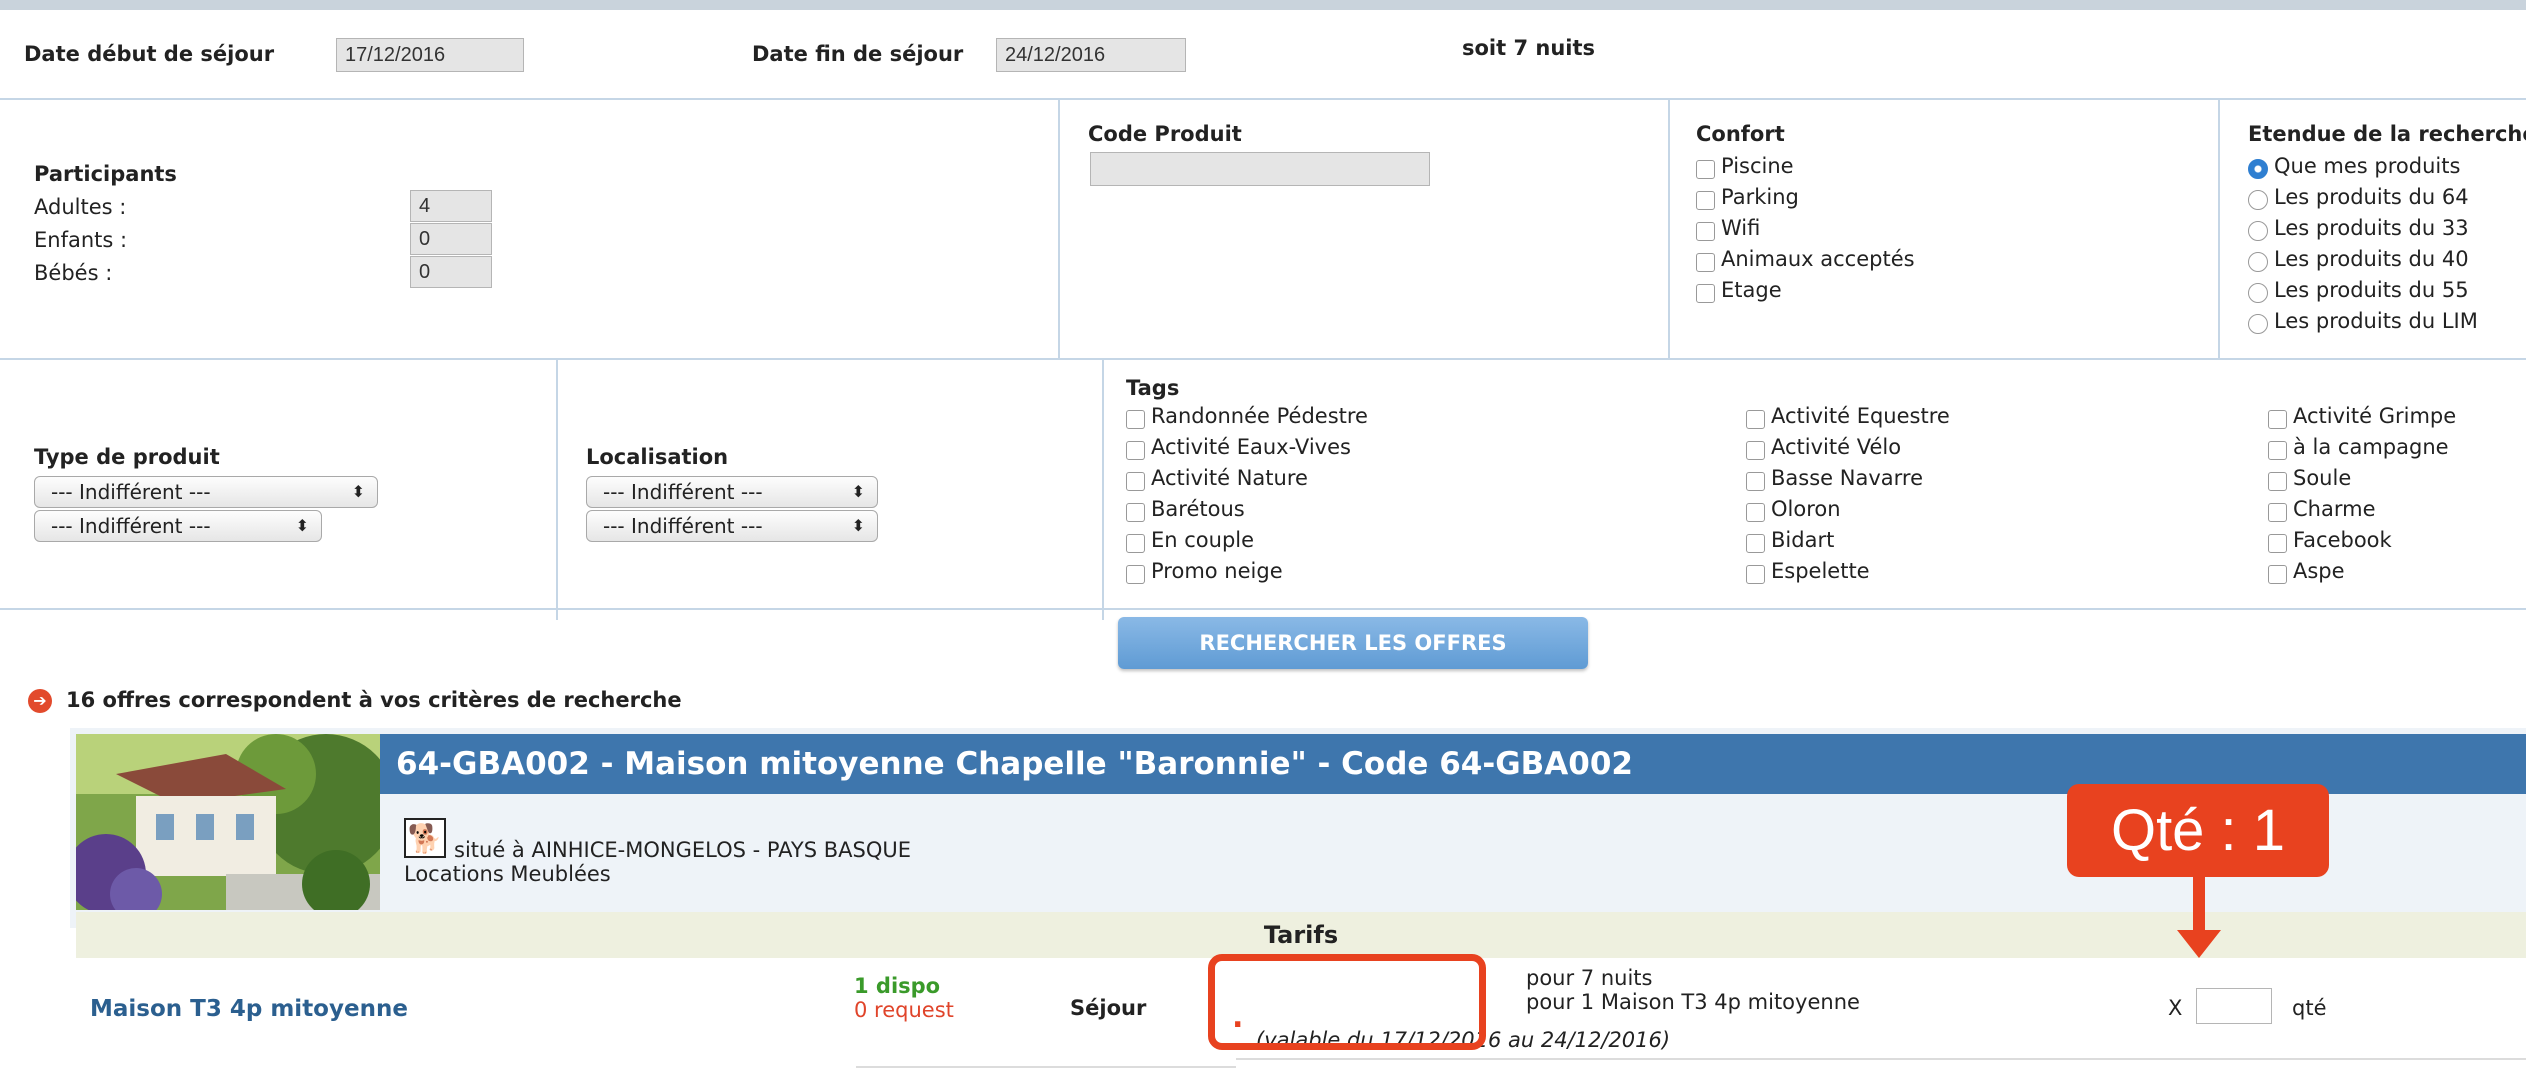 This screenshot has height=1069, width=2526. Describe the element at coordinates (2321, 509) in the screenshot. I see `tag-option: Charme` at that location.